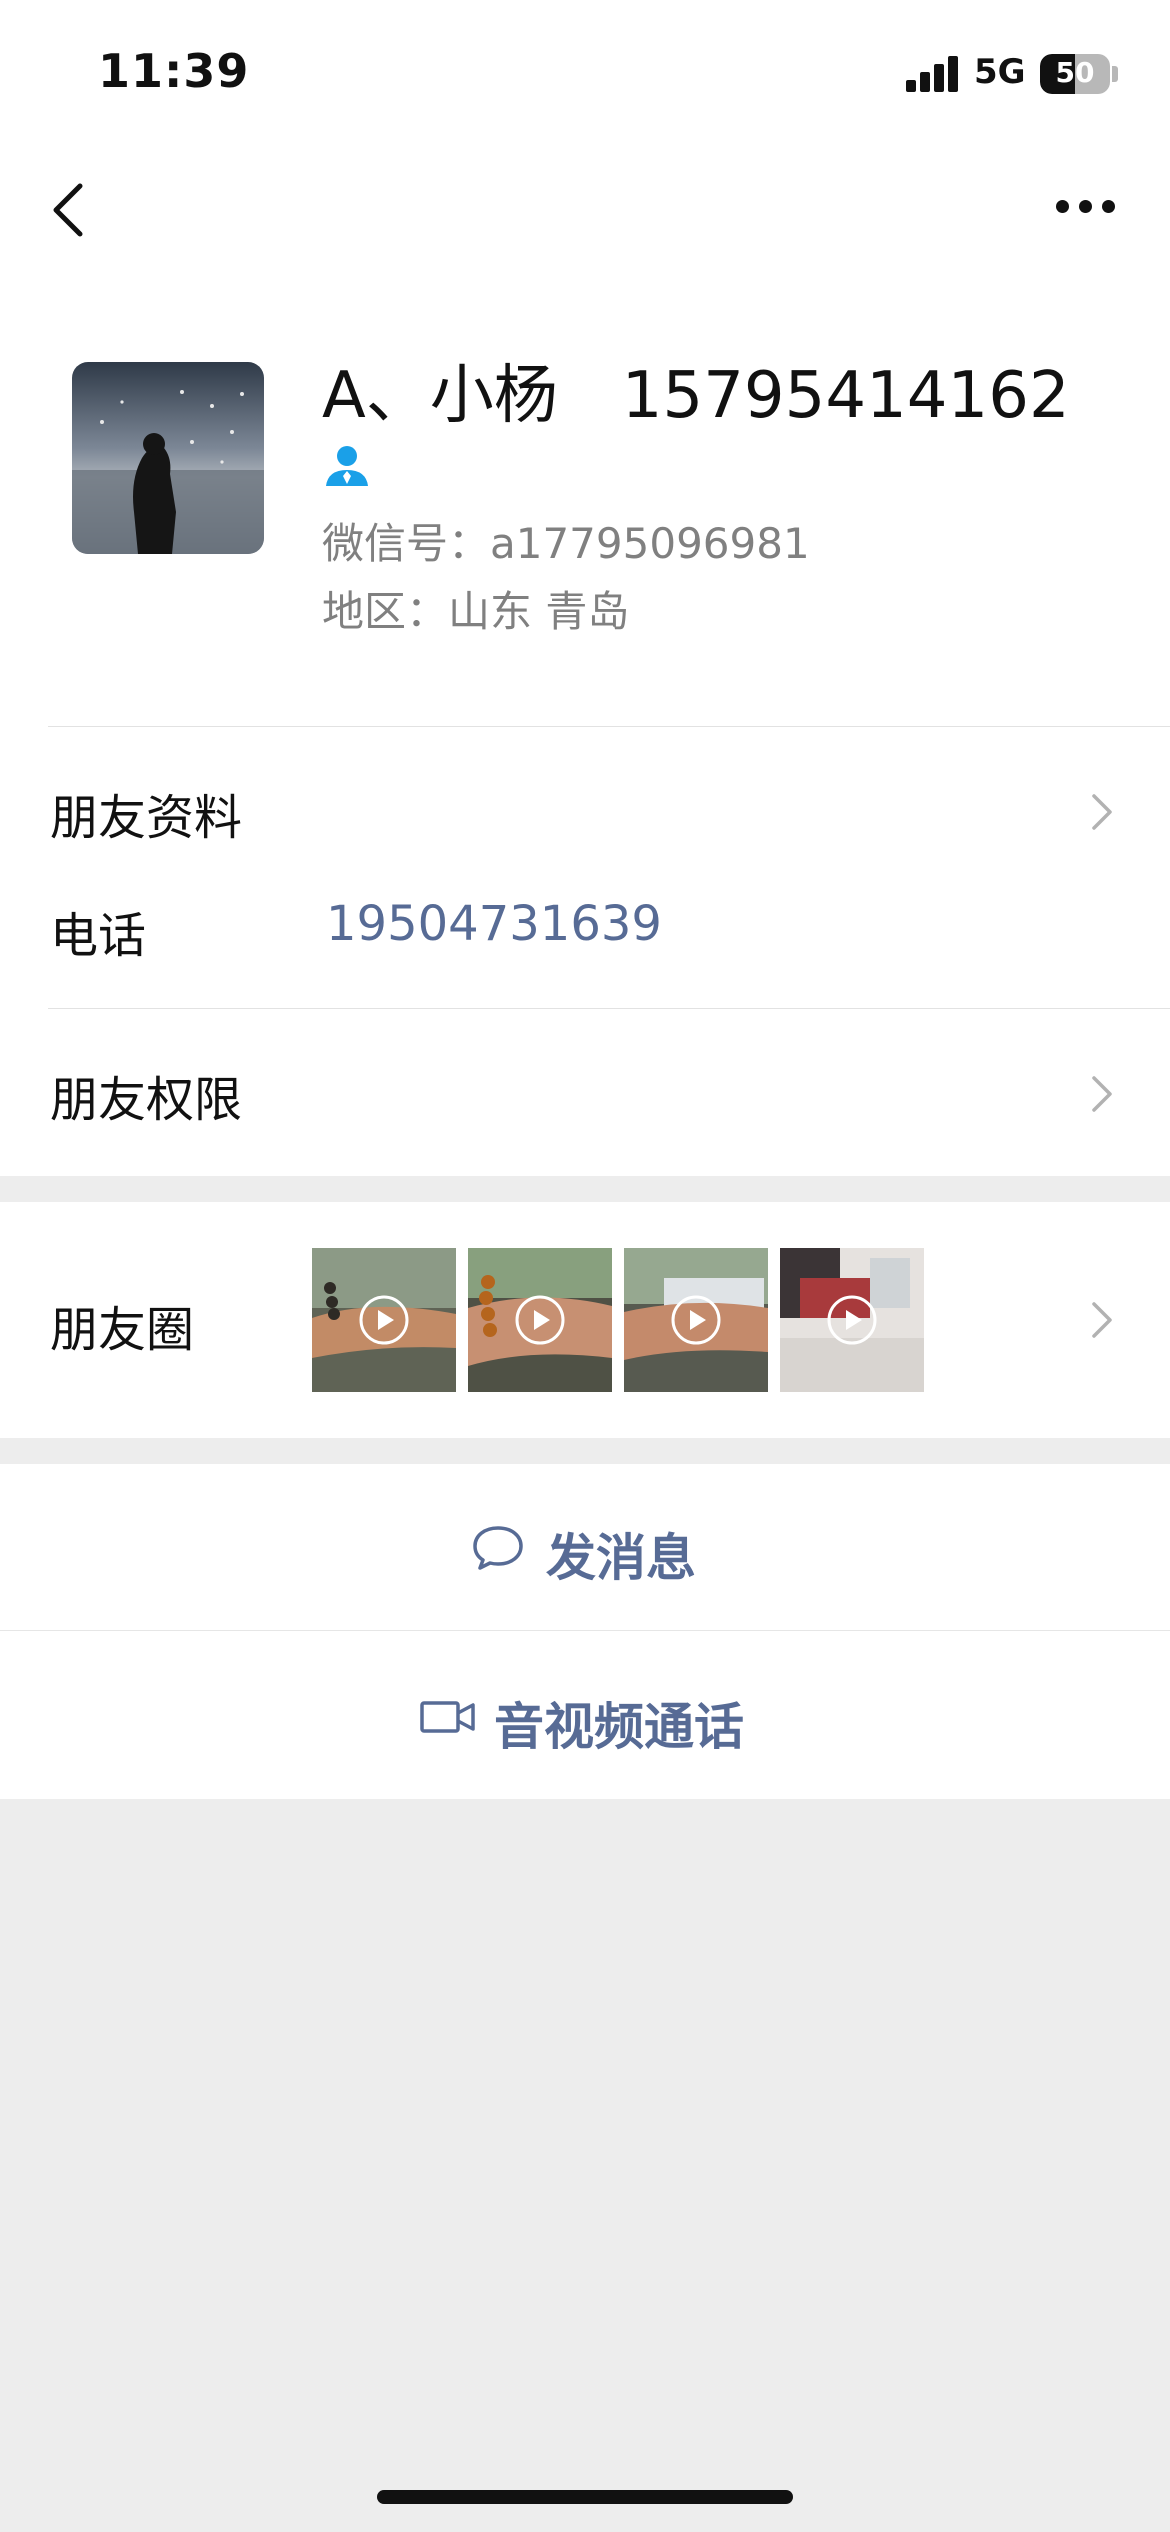 This screenshot has height=2532, width=1170. I want to click on battery-icon: 50, so click(1075, 74).